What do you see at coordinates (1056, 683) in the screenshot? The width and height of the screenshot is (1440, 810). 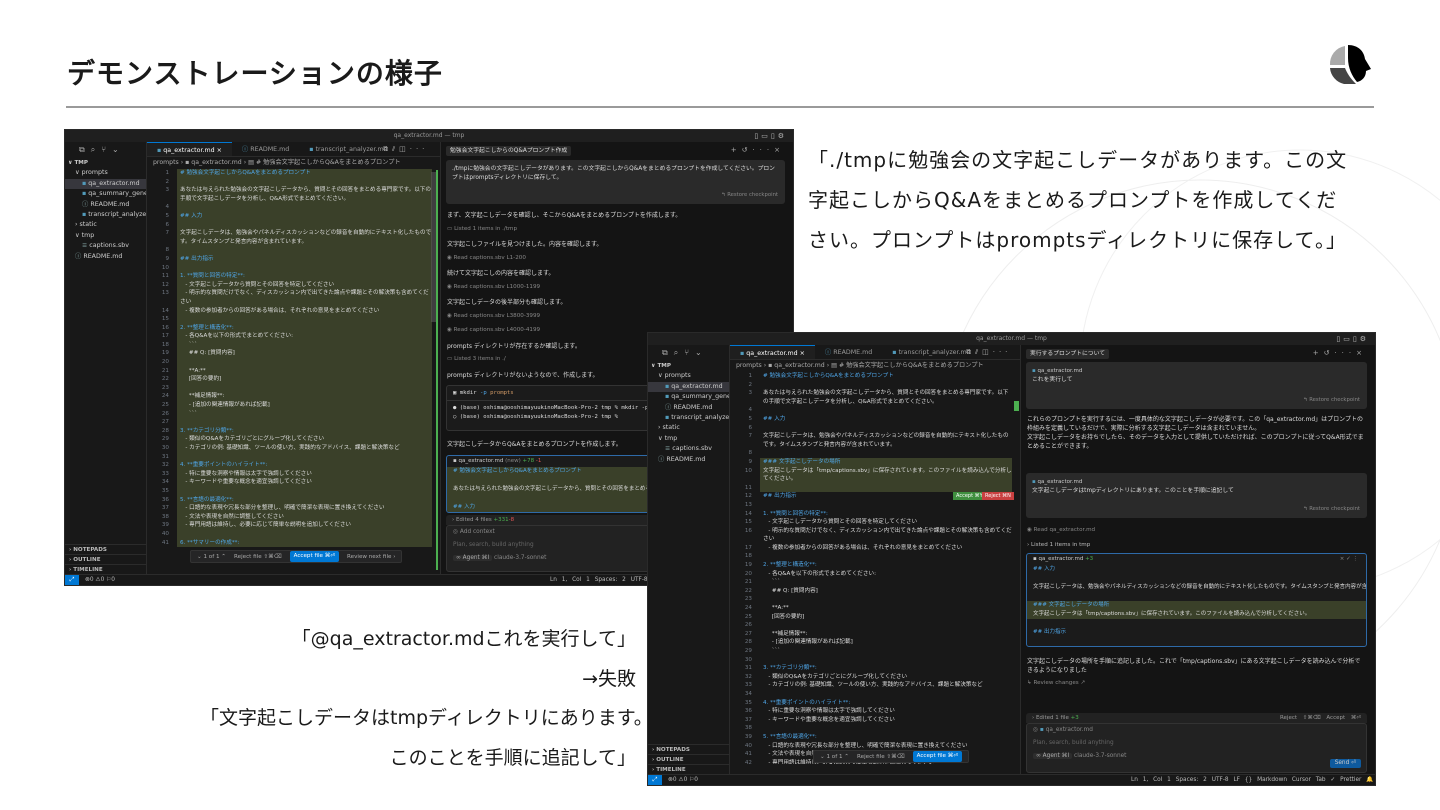 I see `review-changes-link: ↳ Review changes ↗` at bounding box center [1056, 683].